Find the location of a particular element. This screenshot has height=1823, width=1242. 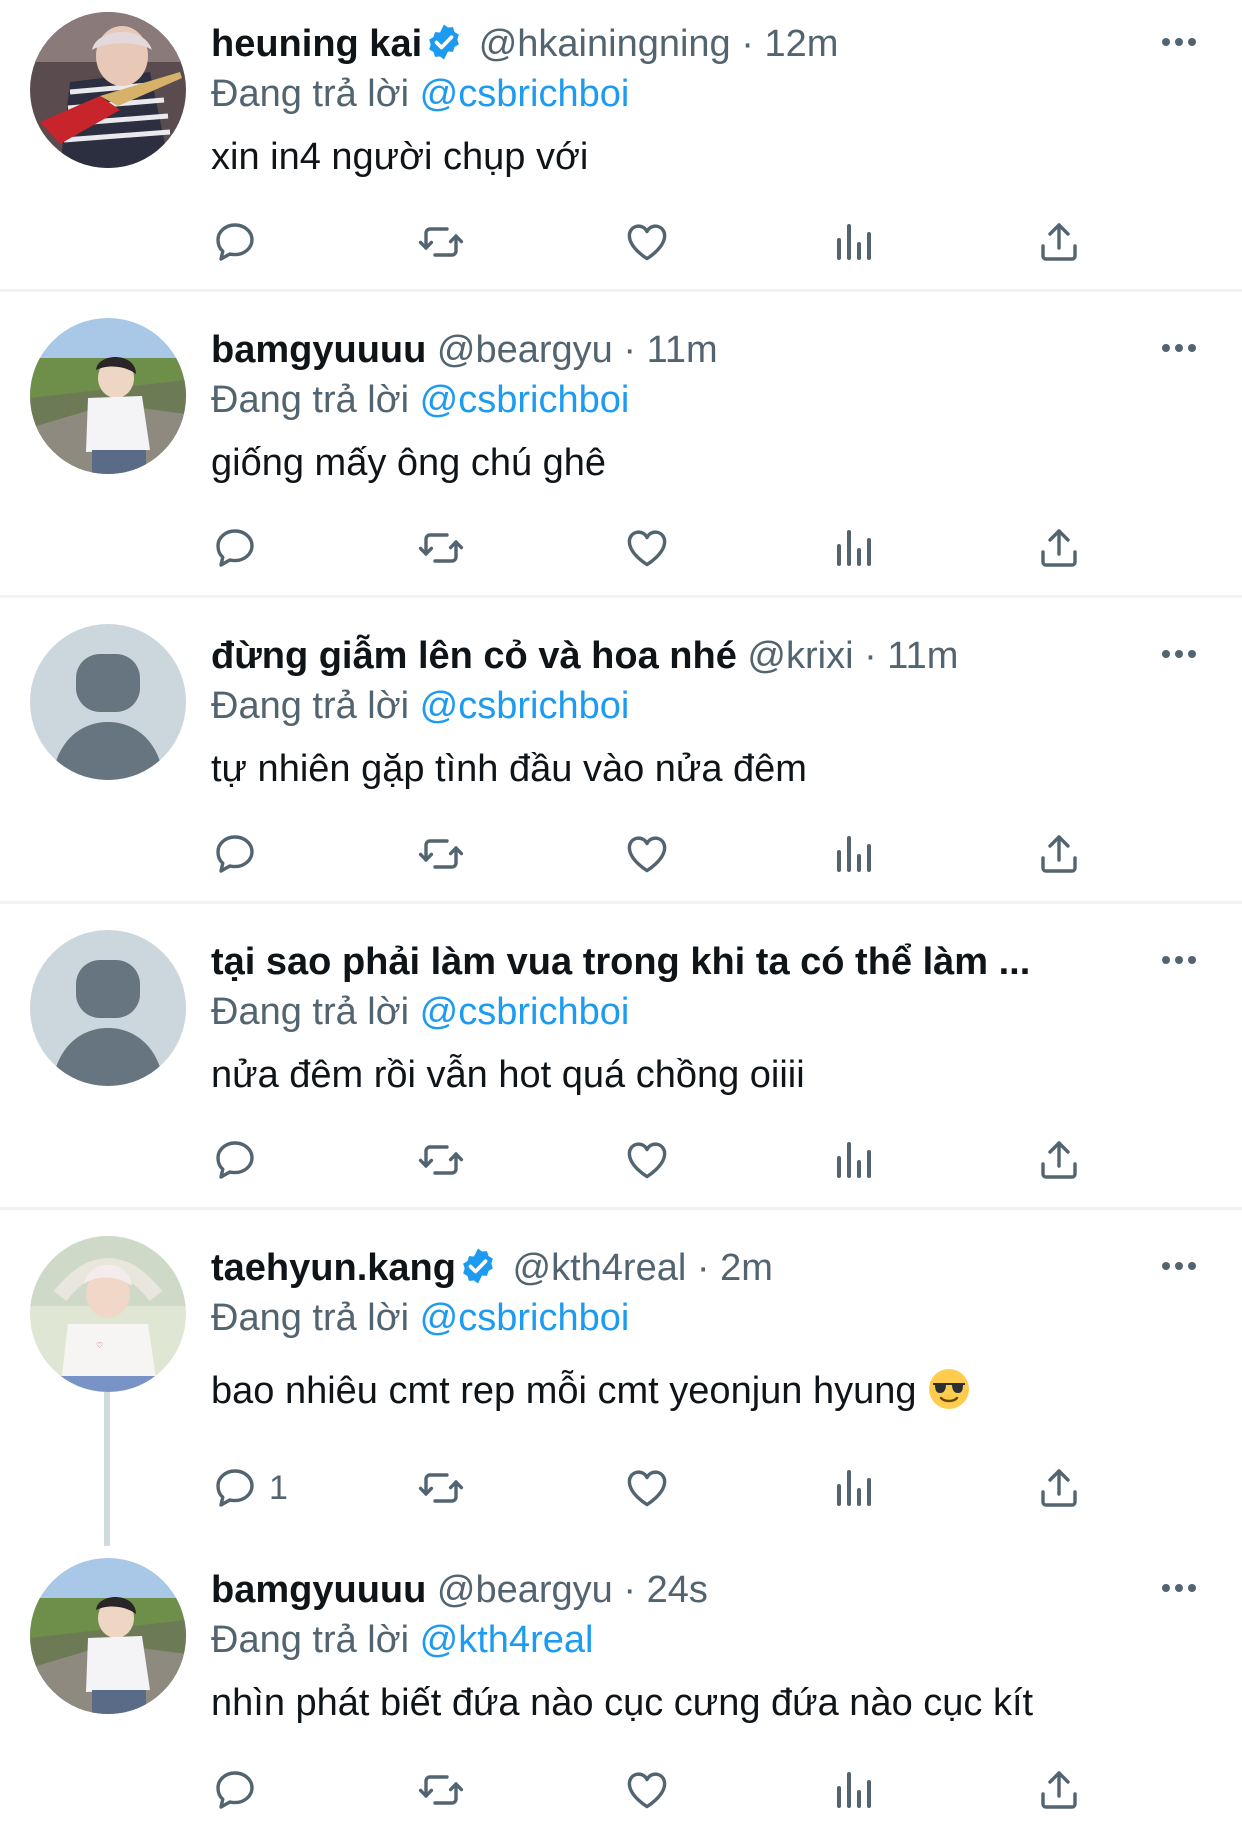

reply-mention-link: @kth4real is located at coordinates (507, 1640).